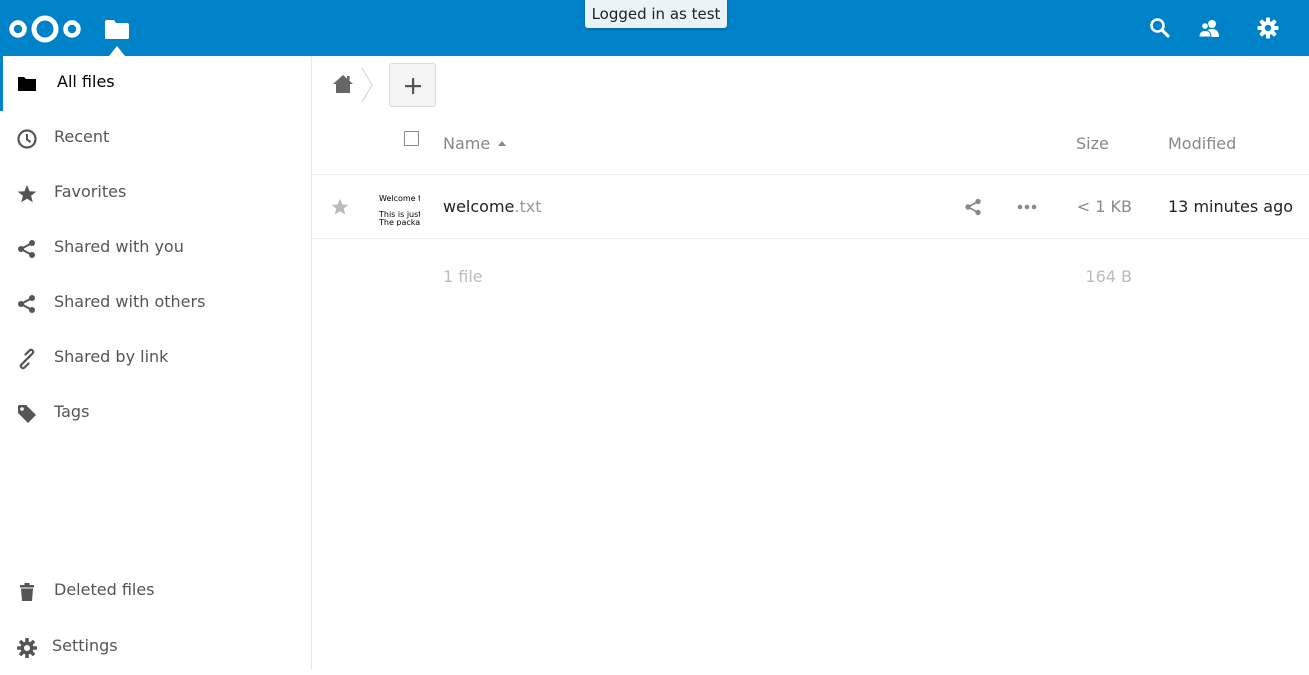 This screenshot has height=675, width=1309. What do you see at coordinates (155, 138) in the screenshot?
I see `sidebar-item-recent: Recent` at bounding box center [155, 138].